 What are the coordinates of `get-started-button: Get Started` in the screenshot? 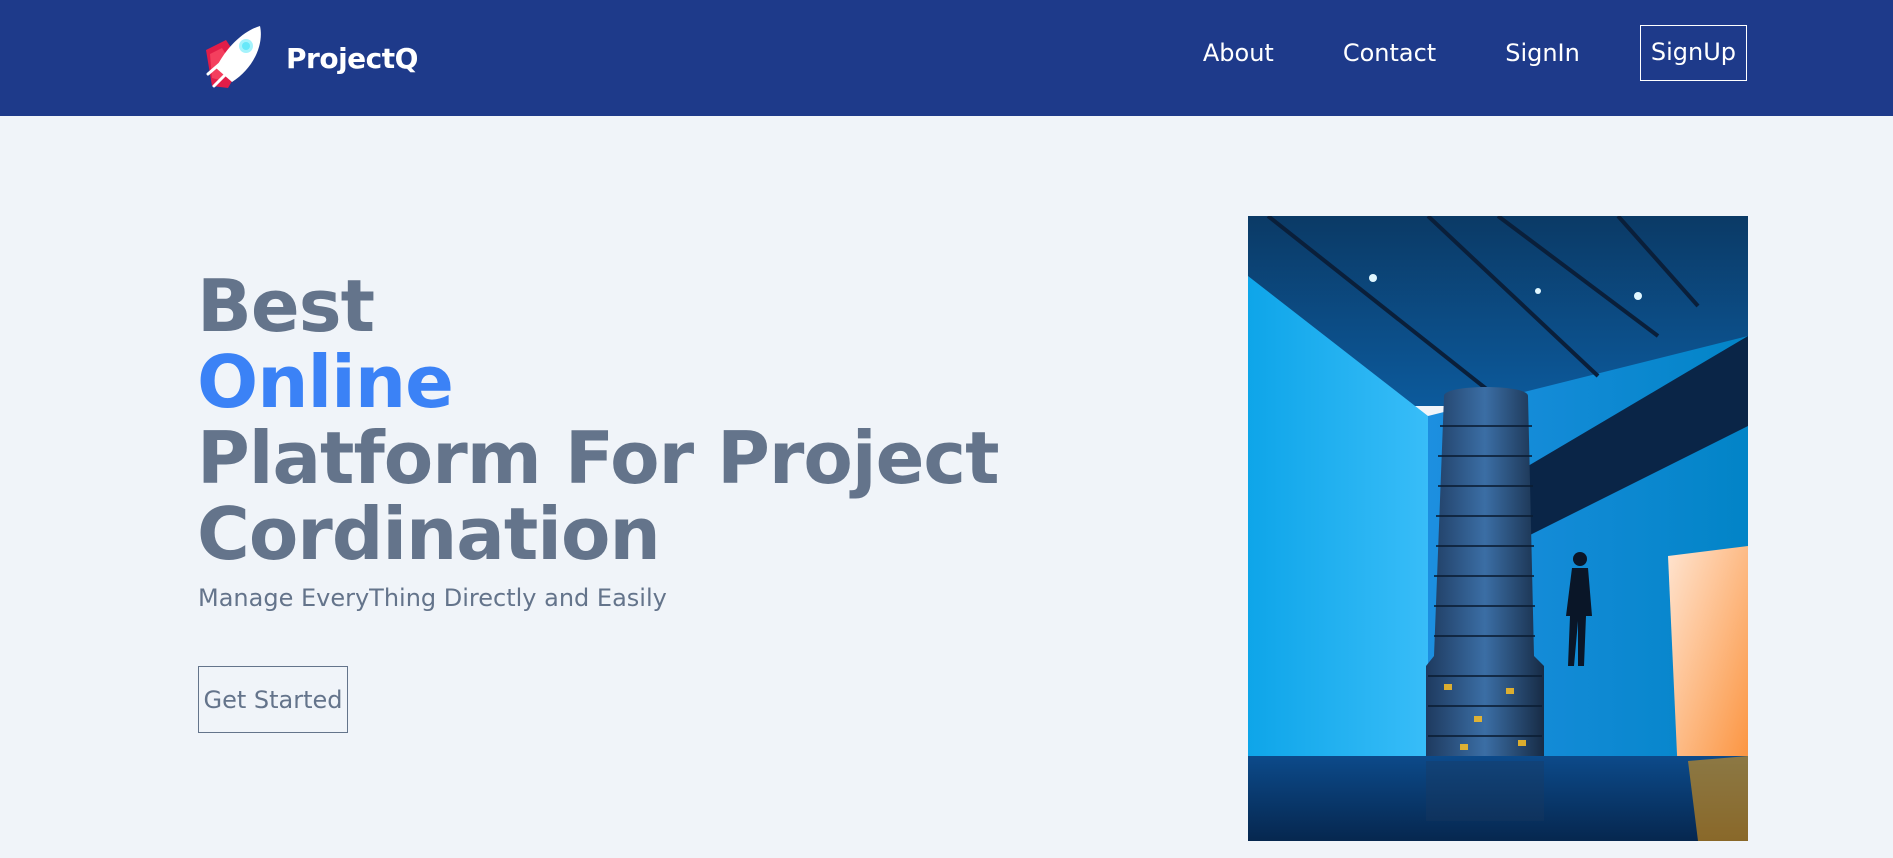 It's located at (273, 699).